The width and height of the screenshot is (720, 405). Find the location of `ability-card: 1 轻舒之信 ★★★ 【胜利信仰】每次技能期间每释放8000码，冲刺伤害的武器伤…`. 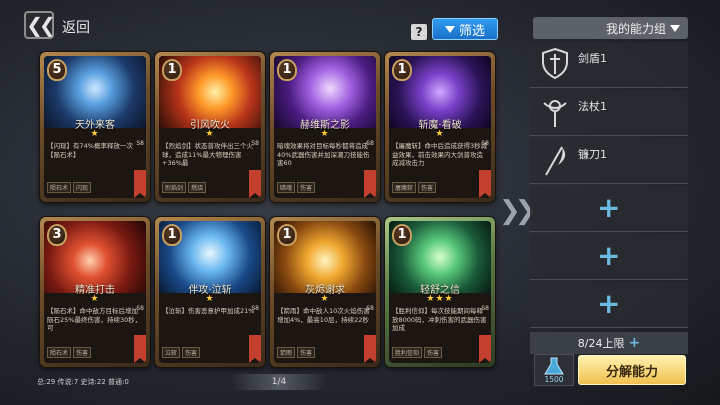

ability-card: 1 轻舒之信 ★★★ 【胜利信仰】每次技能期间每释放8000码，冲刺伤害的武器伤… is located at coordinates (440, 292).